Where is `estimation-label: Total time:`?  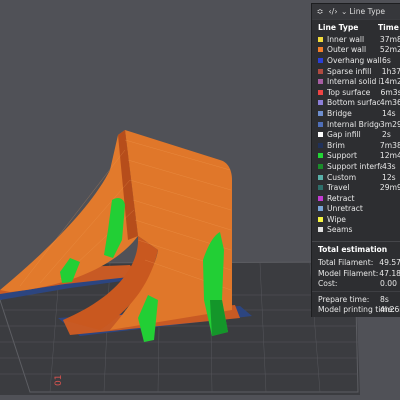 estimation-label: Total time: is located at coordinates (346, 316).